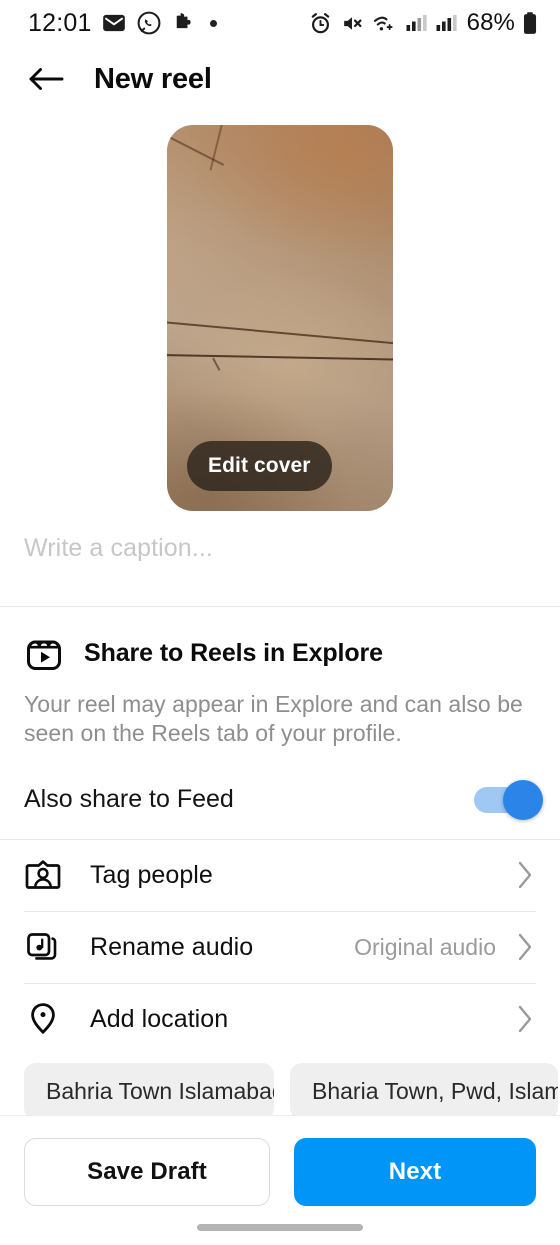 This screenshot has width=560, height=1245. I want to click on location-icon-wrap, so click(47, 1019).